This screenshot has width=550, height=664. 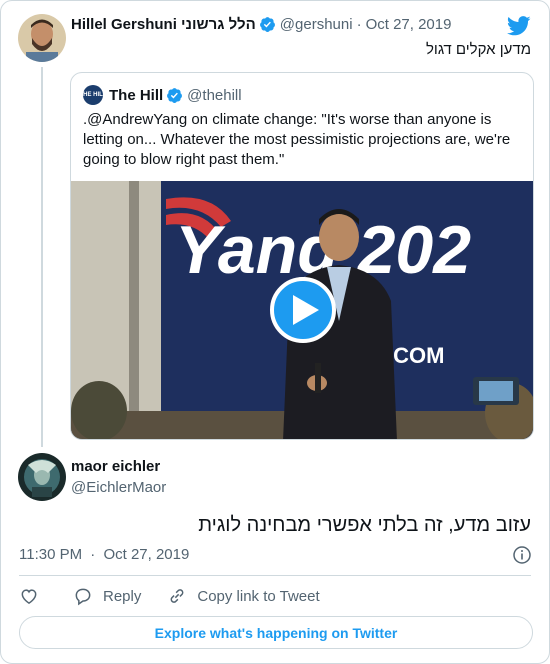 What do you see at coordinates (118, 487) in the screenshot?
I see `reply-author-handle: @EichlerMaor` at bounding box center [118, 487].